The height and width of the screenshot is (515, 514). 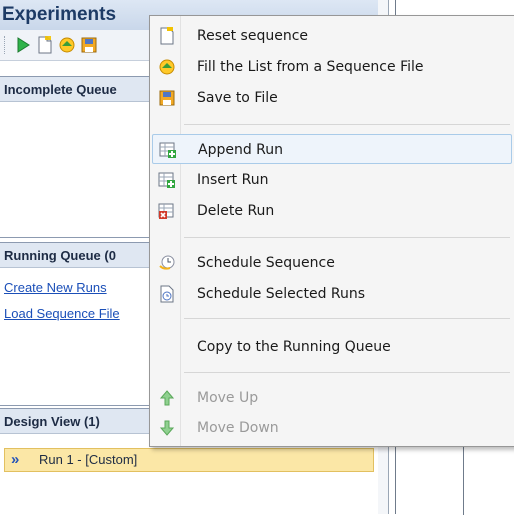 I want to click on menu-item-reset-sequence: Reset sequence, so click(x=332, y=36).